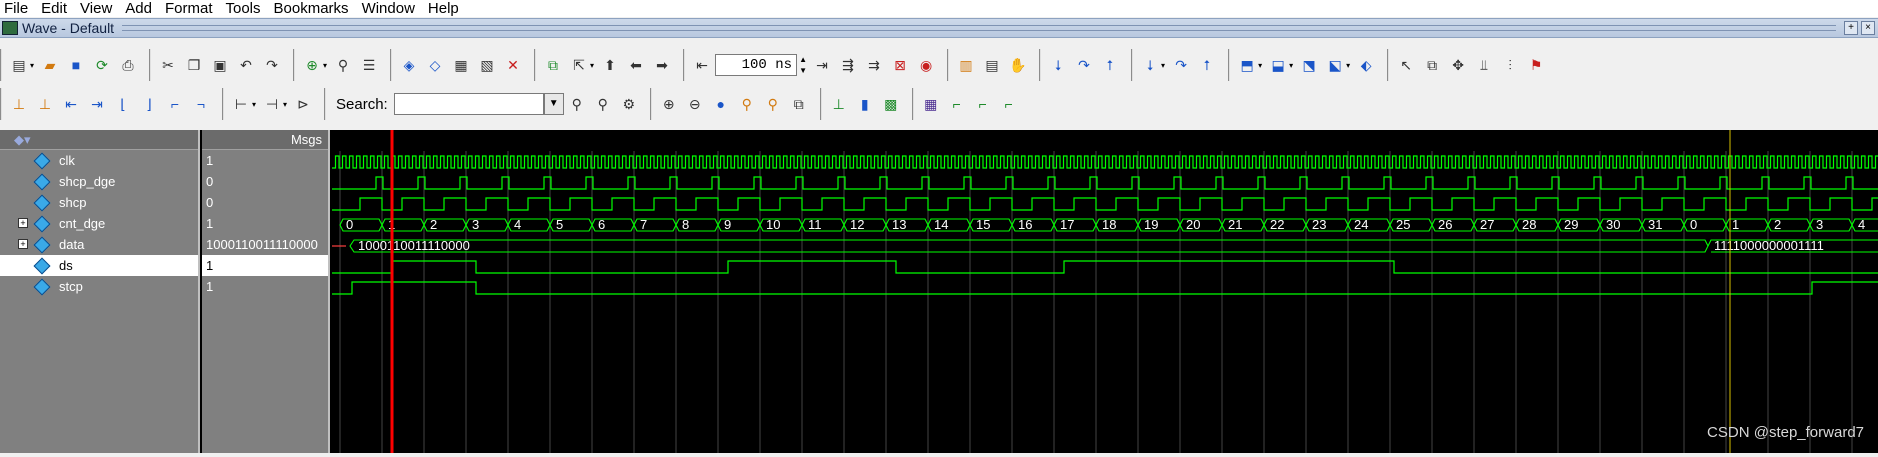  I want to click on titlebar-grip, so click(979, 28).